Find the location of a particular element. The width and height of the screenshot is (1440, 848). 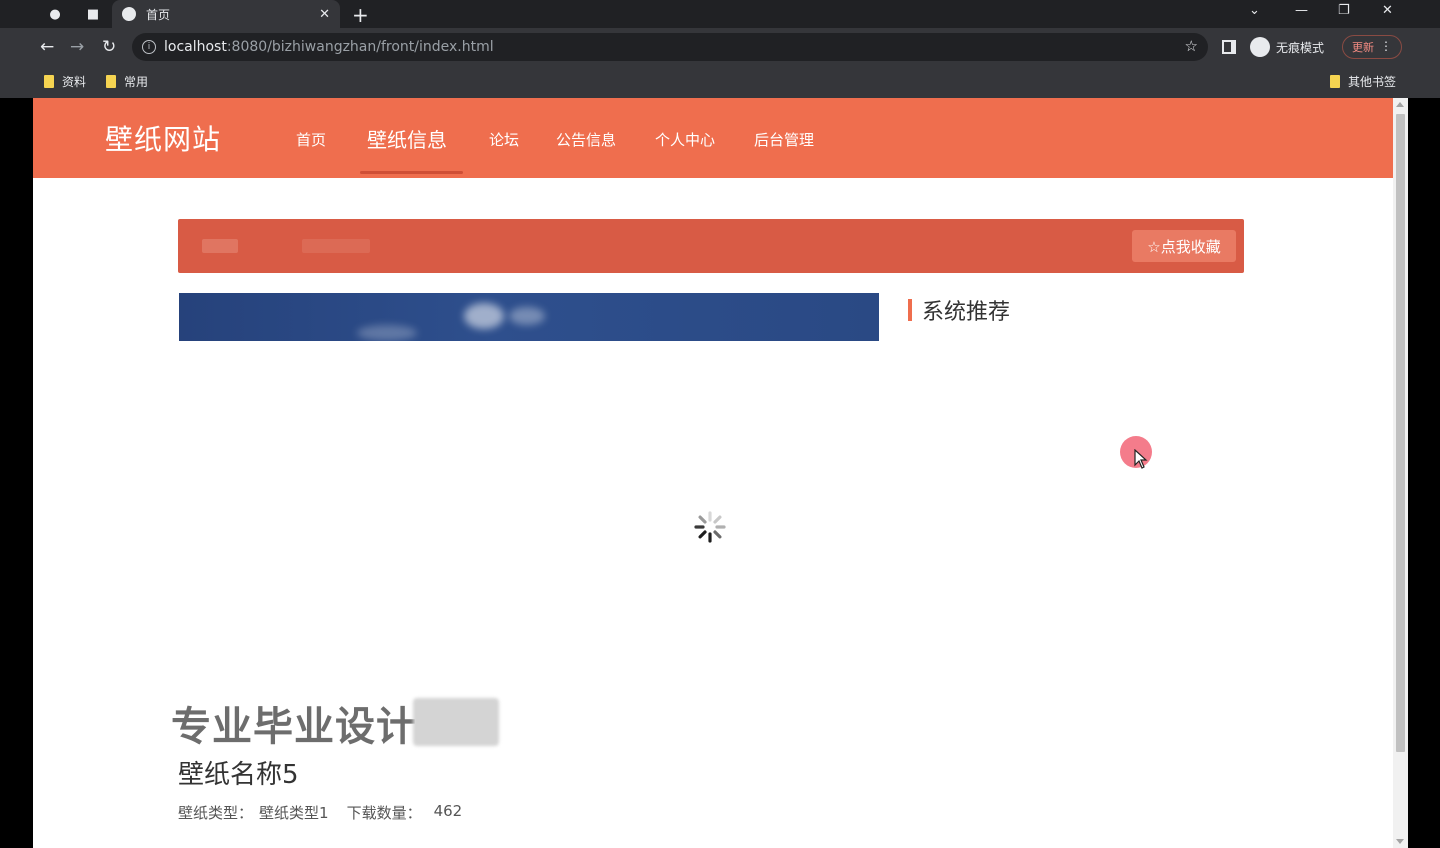

wallpaper-image is located at coordinates (529, 317).